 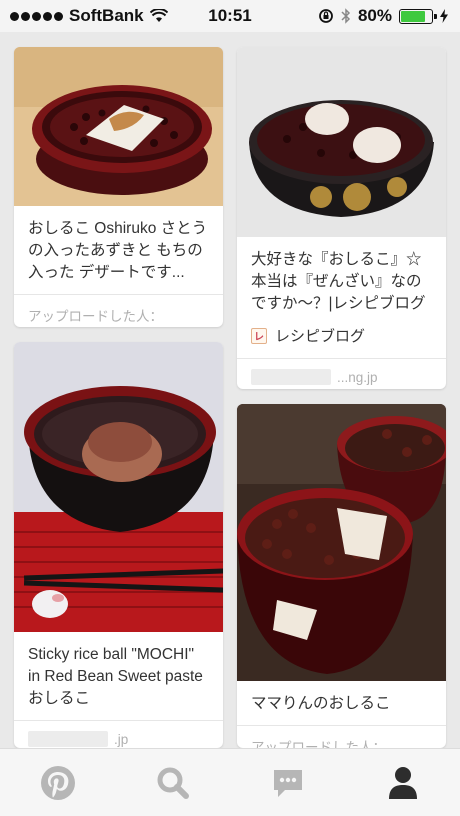 I want to click on pin-domain: .jp, so click(x=121, y=739).